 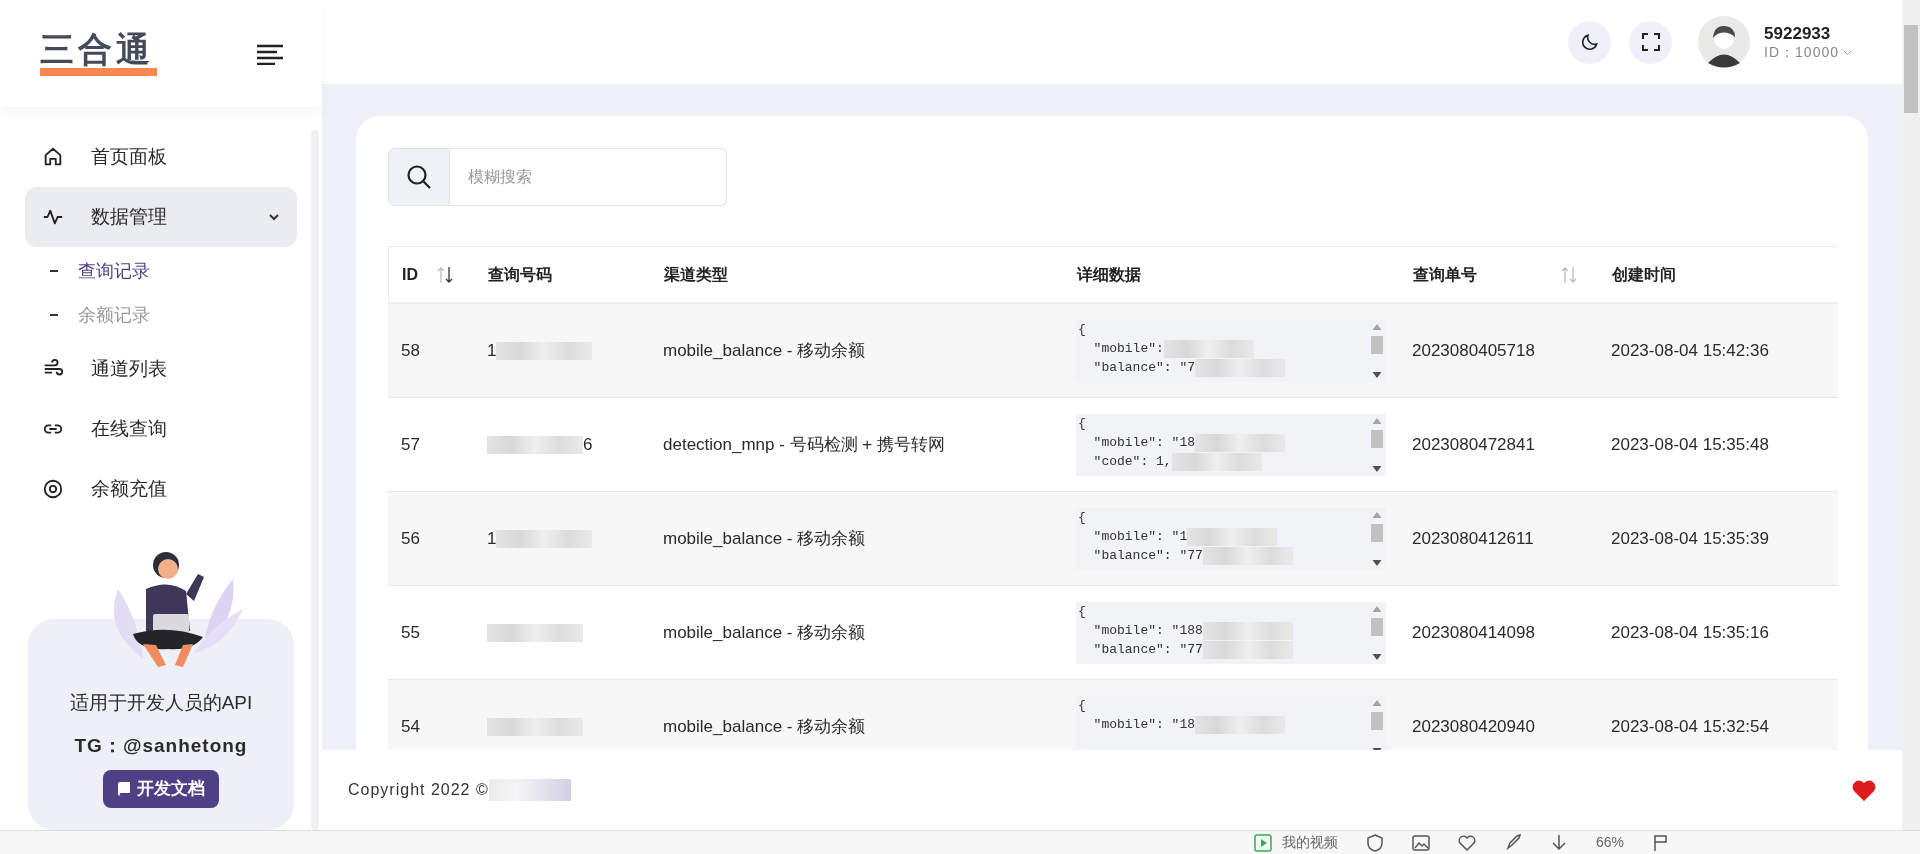 What do you see at coordinates (1309, 842) in the screenshot?
I see `status-label: 我的视频` at bounding box center [1309, 842].